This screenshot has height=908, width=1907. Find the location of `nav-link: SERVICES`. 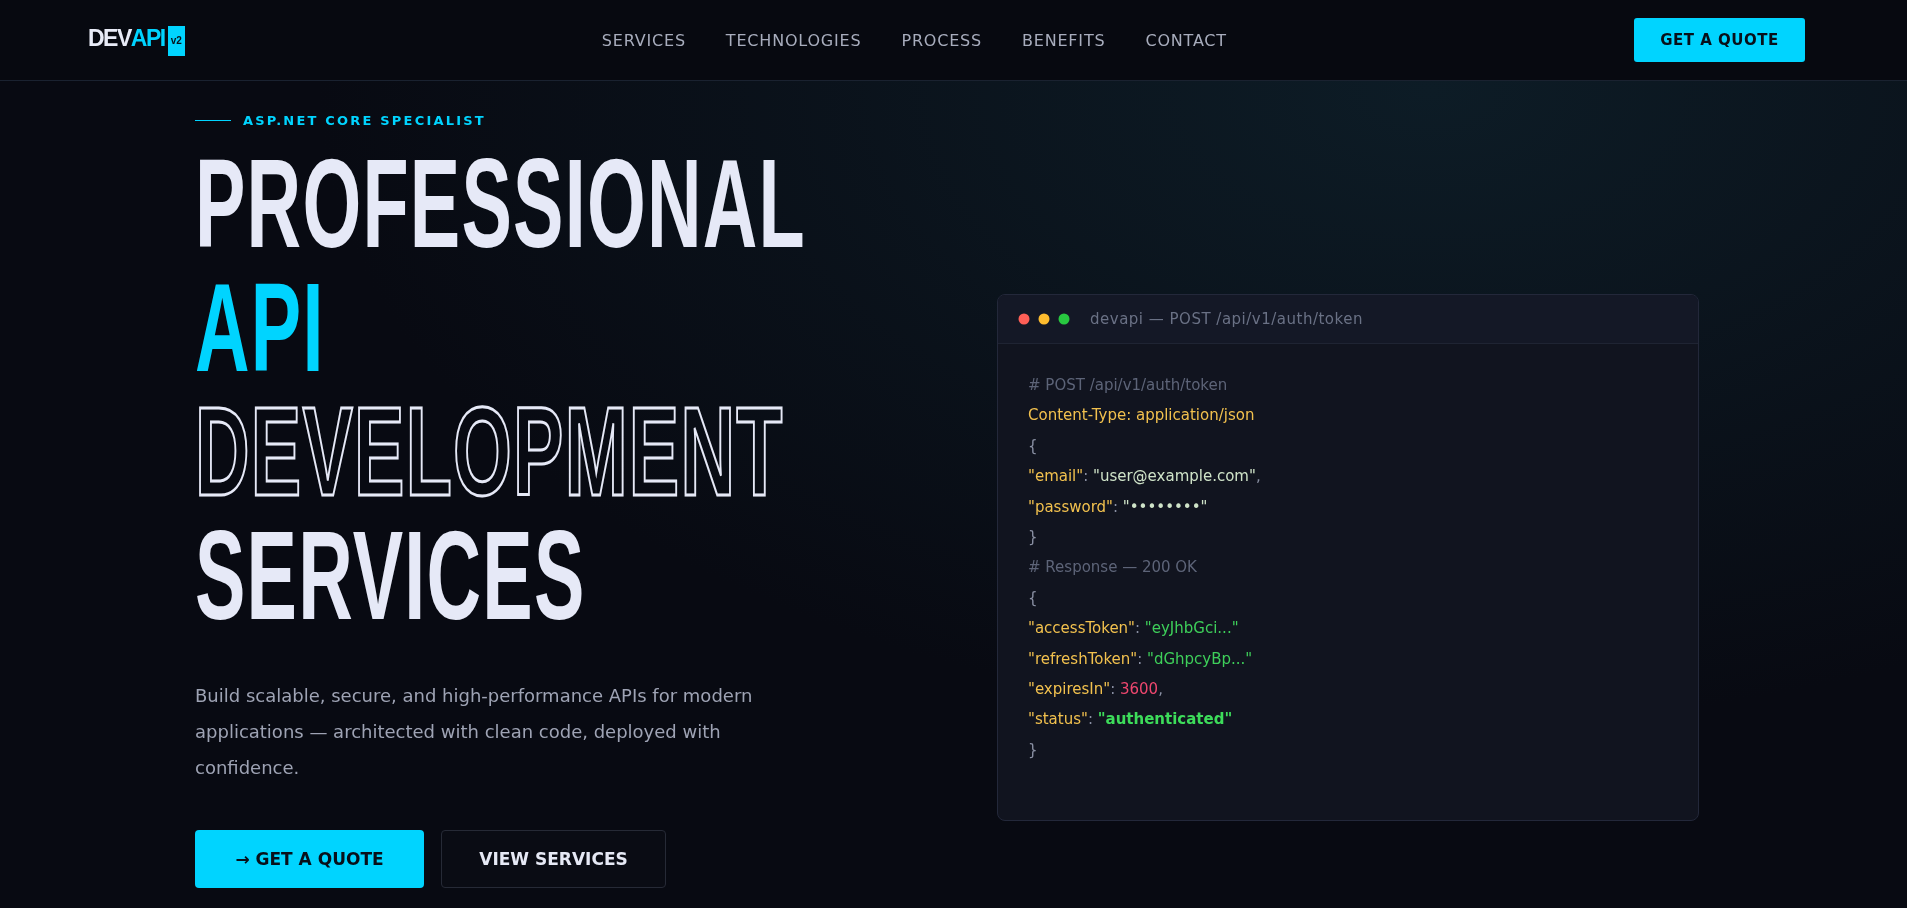

nav-link: SERVICES is located at coordinates (643, 40).